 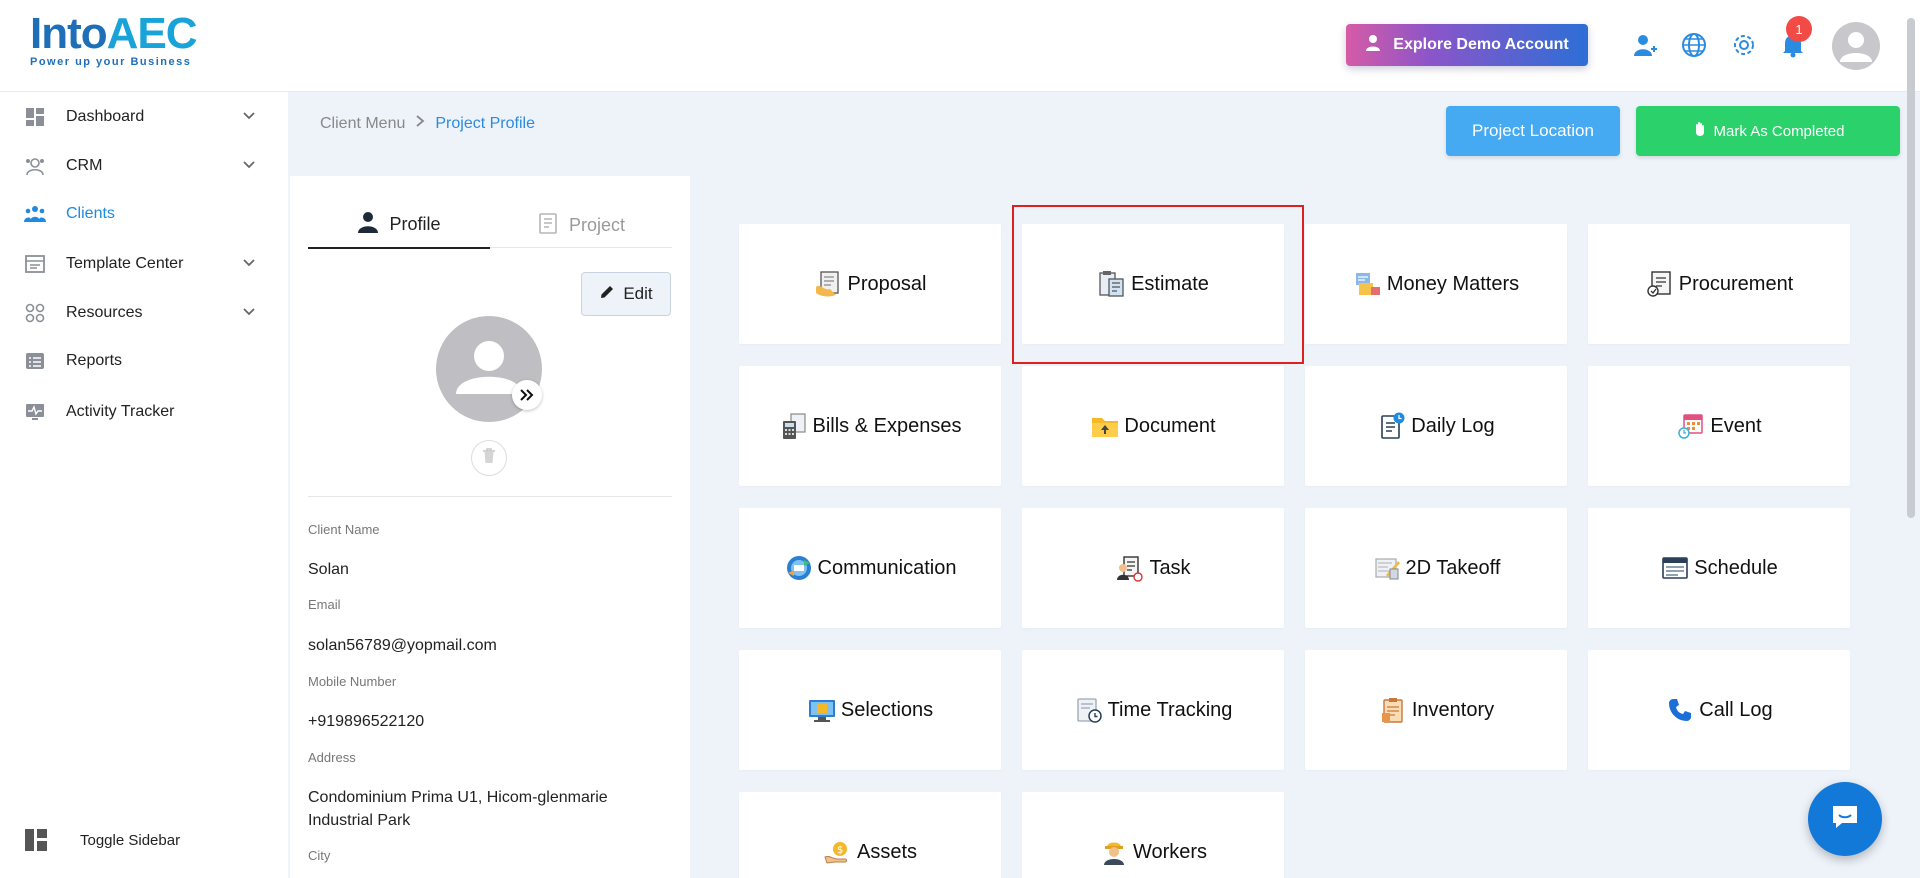 What do you see at coordinates (319, 855) in the screenshot?
I see `city-label: City` at bounding box center [319, 855].